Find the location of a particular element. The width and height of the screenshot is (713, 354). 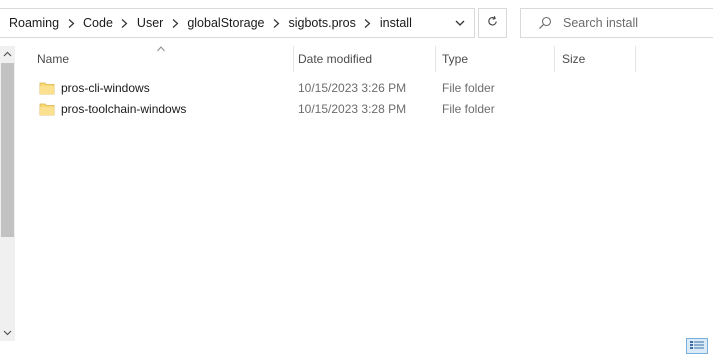

refresh-icon is located at coordinates (492, 23).